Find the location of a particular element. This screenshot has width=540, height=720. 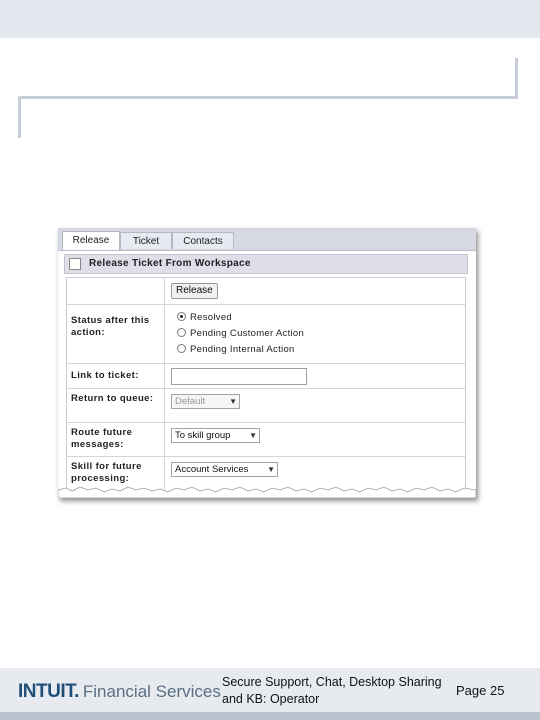

frame-line-right is located at coordinates (516, 78).